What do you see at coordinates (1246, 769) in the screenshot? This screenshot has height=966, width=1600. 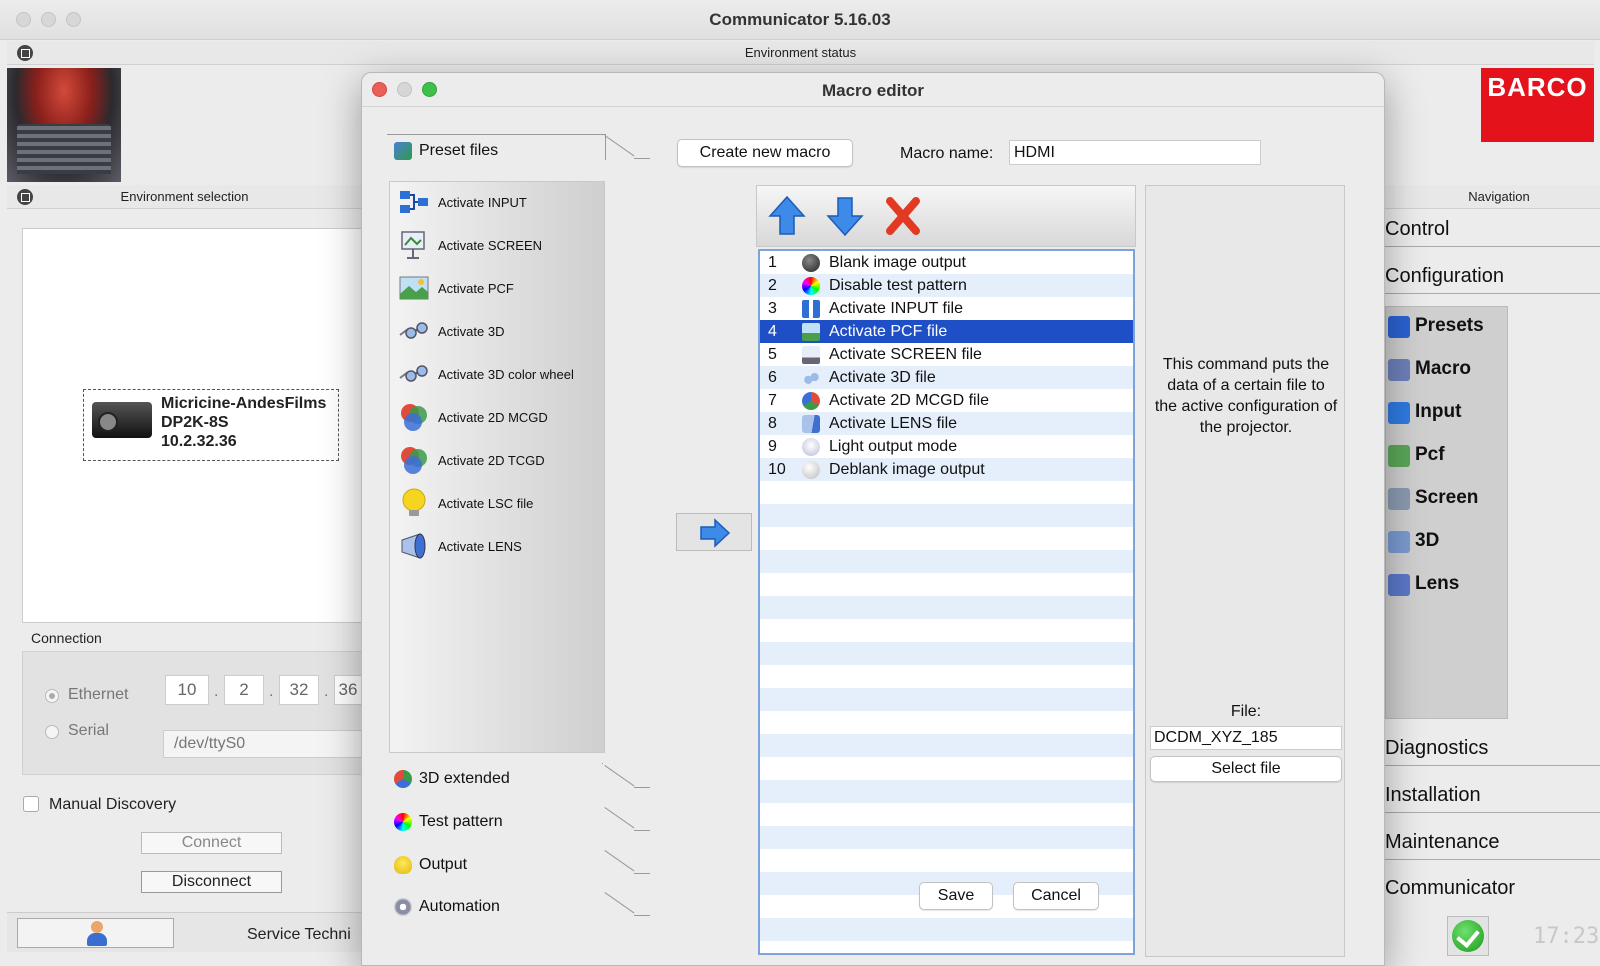 I see `select-file-button: Select file` at bounding box center [1246, 769].